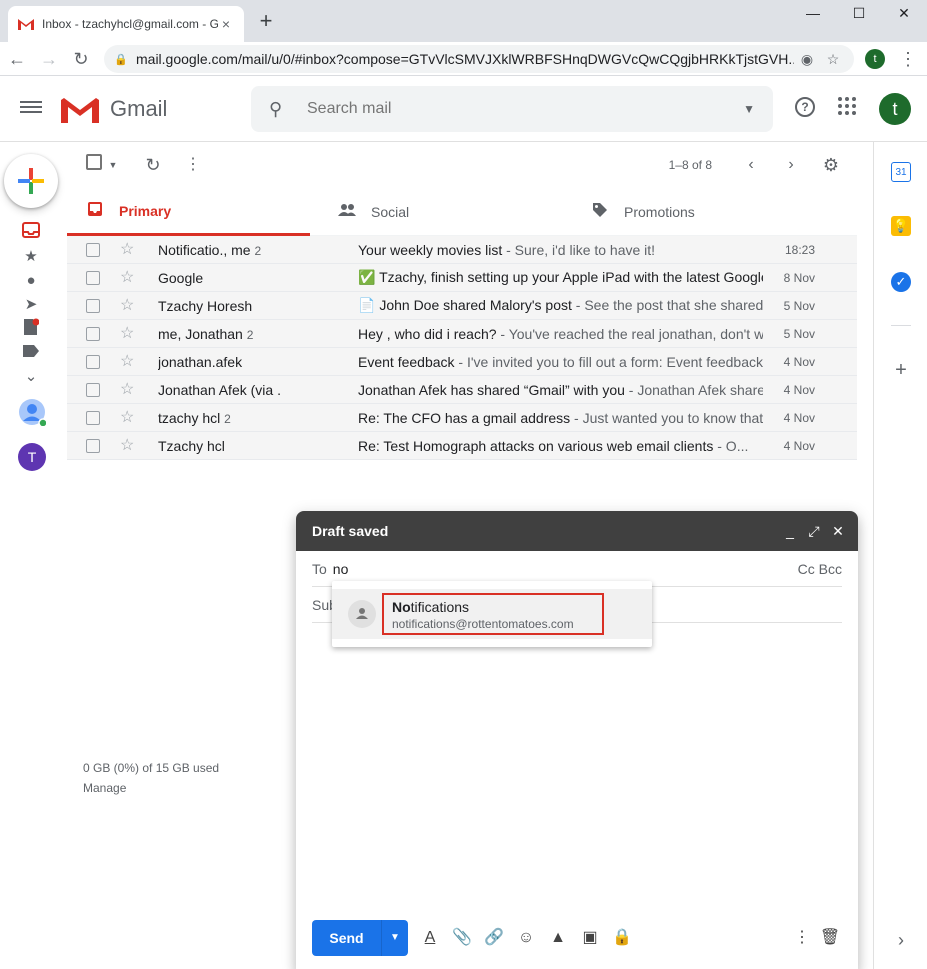  What do you see at coordinates (875, 59) in the screenshot?
I see `browser-profile-avatar: t` at bounding box center [875, 59].